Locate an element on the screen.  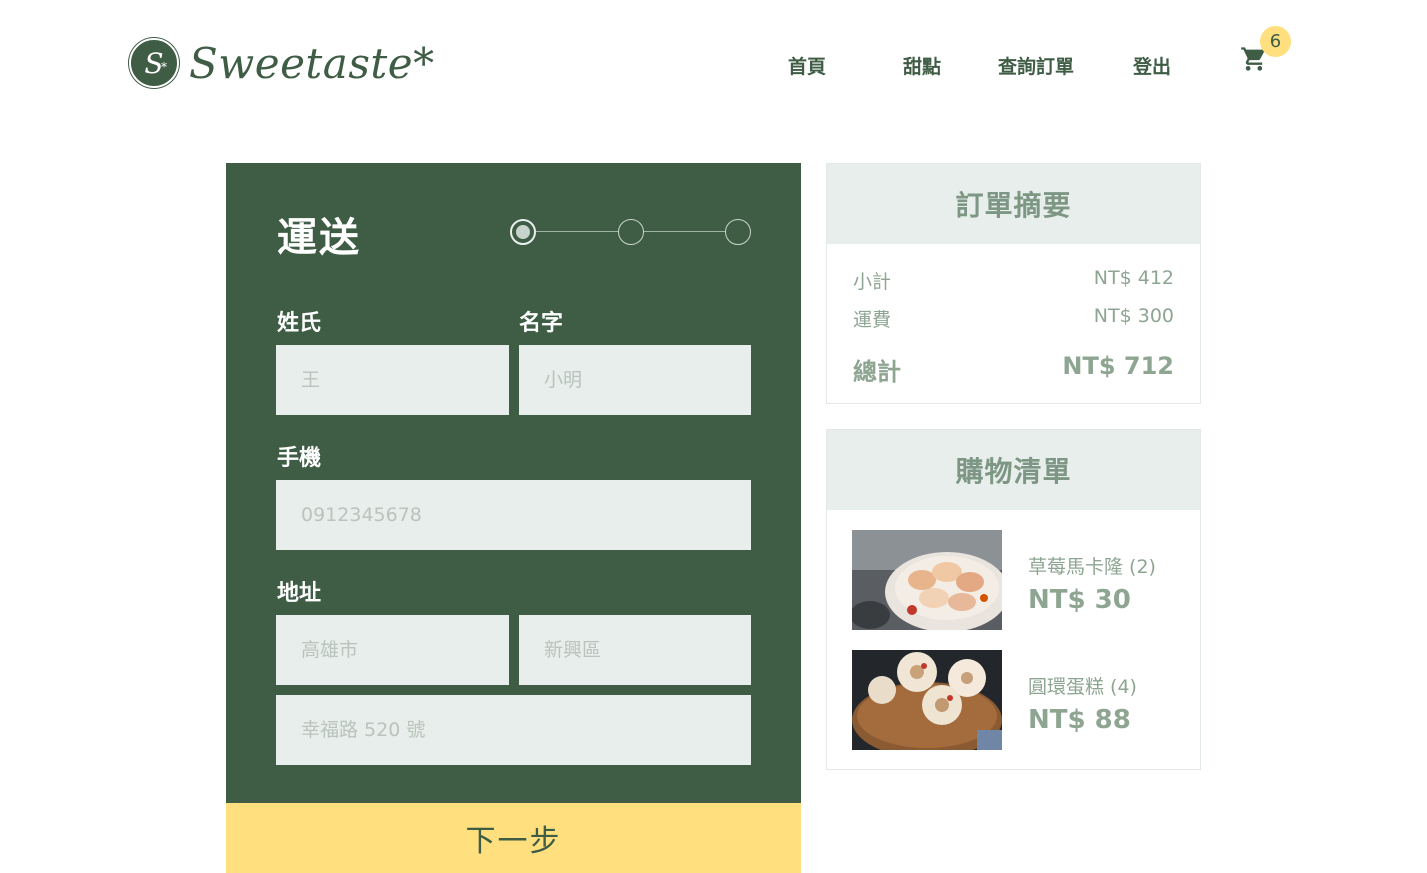
form-title: 運送 is located at coordinates (319, 238).